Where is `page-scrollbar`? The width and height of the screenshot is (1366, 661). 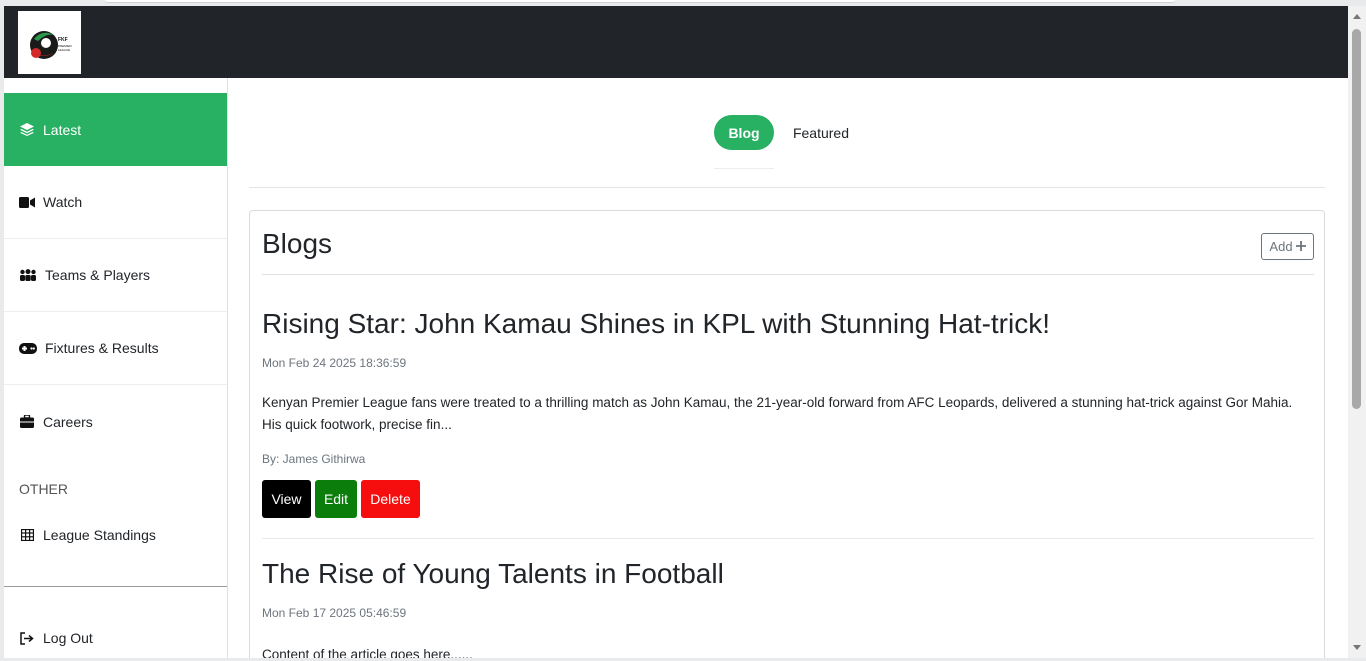 page-scrollbar is located at coordinates (1357, 332).